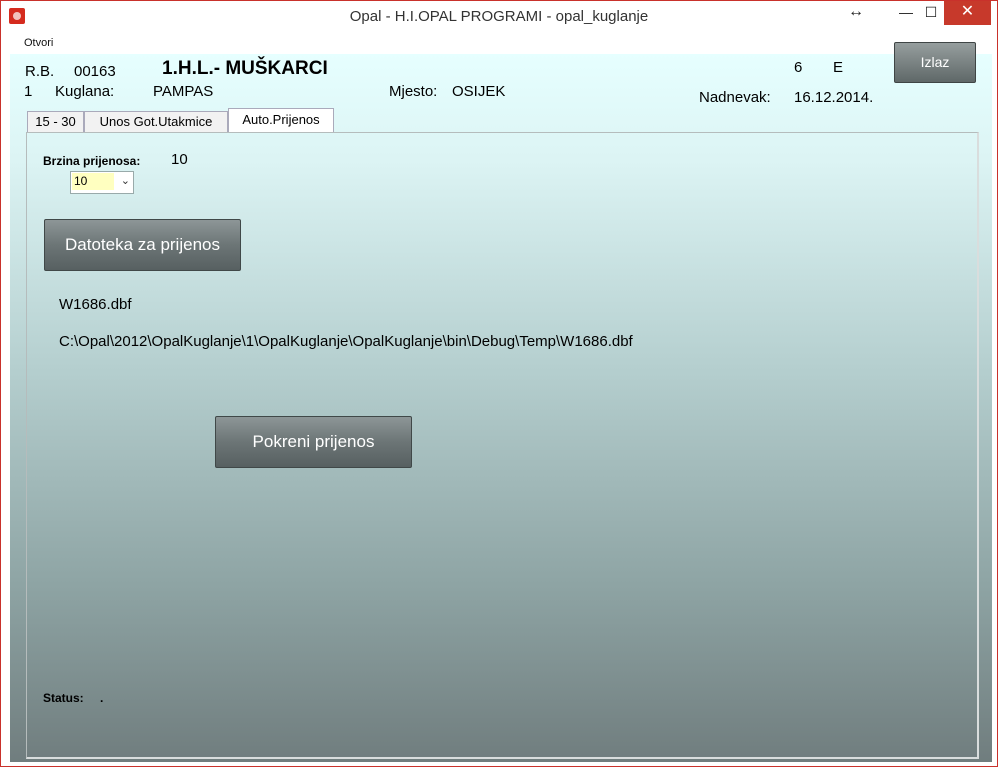 This screenshot has height=767, width=998. Describe the element at coordinates (834, 97) in the screenshot. I see `nadnevak-value: 16.12.2014.` at that location.